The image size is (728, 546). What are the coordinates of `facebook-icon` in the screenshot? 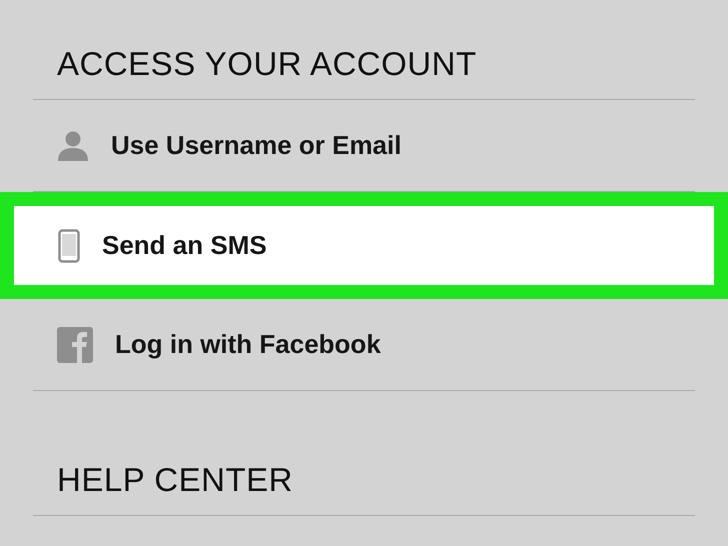 It's located at (75, 344).